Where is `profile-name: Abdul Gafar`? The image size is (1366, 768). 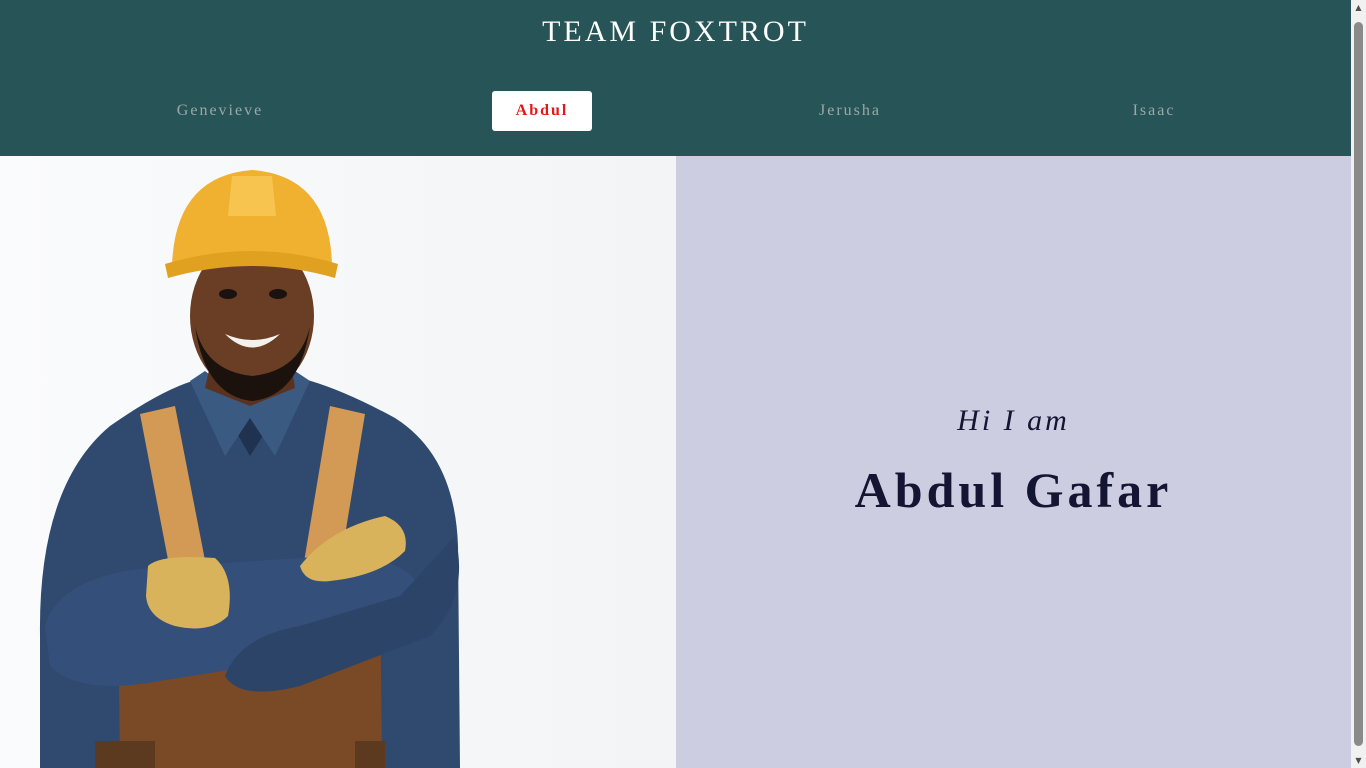
profile-name: Abdul Gafar is located at coordinates (1013, 490).